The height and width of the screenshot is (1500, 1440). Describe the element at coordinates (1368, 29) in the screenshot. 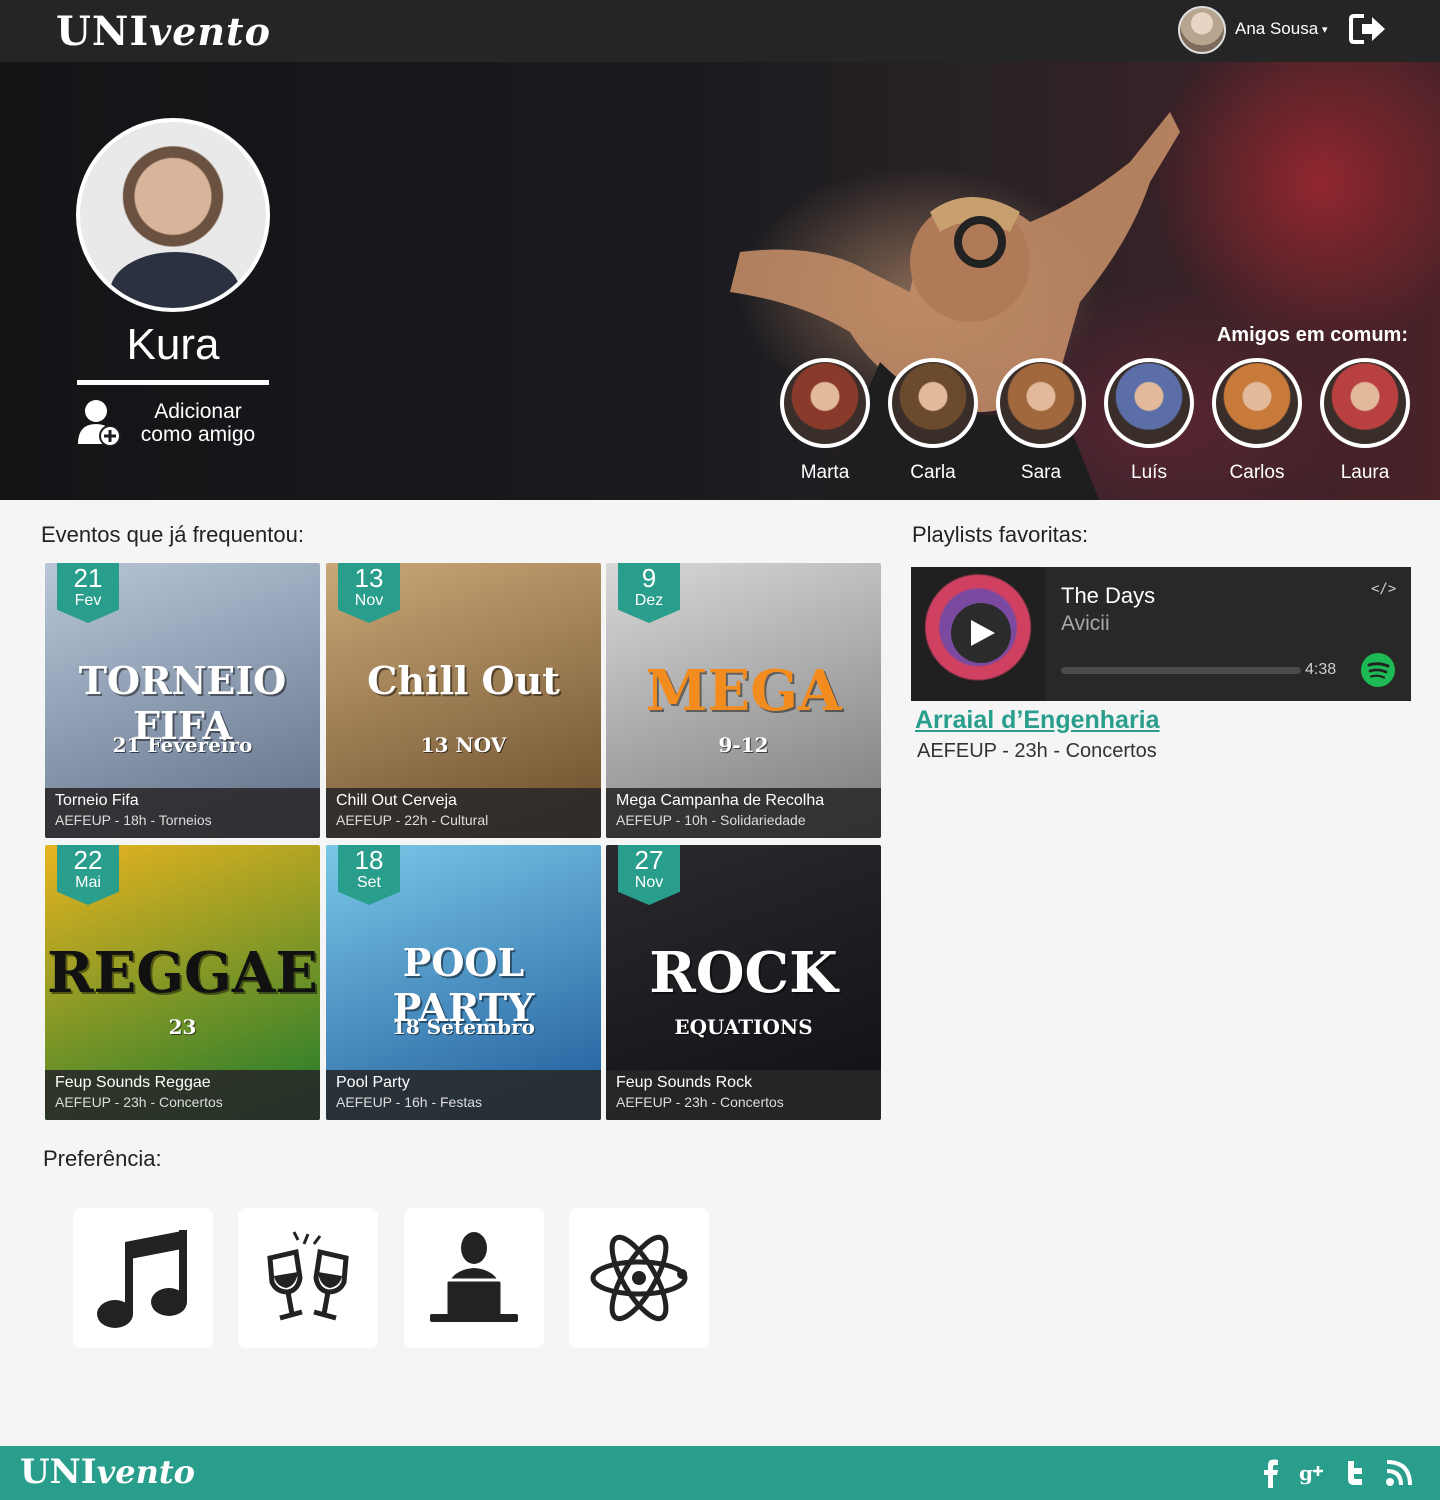

I see `logout-icon` at that location.